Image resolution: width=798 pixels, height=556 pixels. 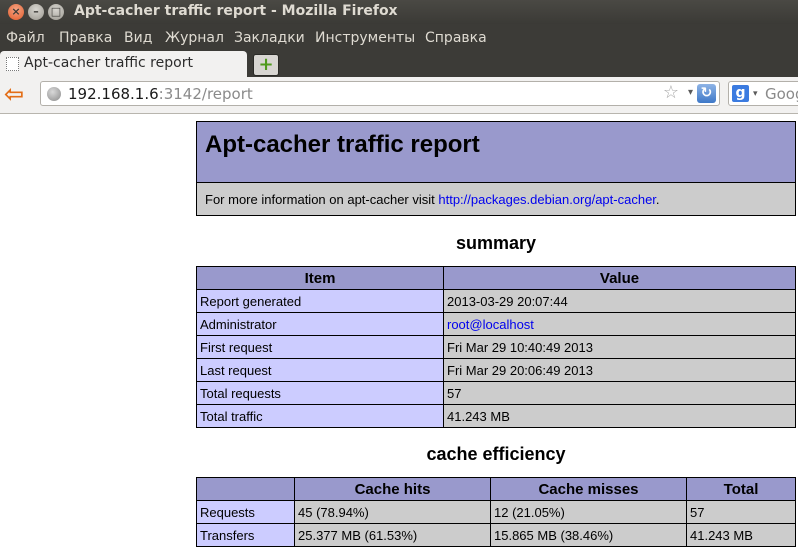 What do you see at coordinates (496, 152) in the screenshot?
I see `report-title-cell: Apt-cacher traffic report` at bounding box center [496, 152].